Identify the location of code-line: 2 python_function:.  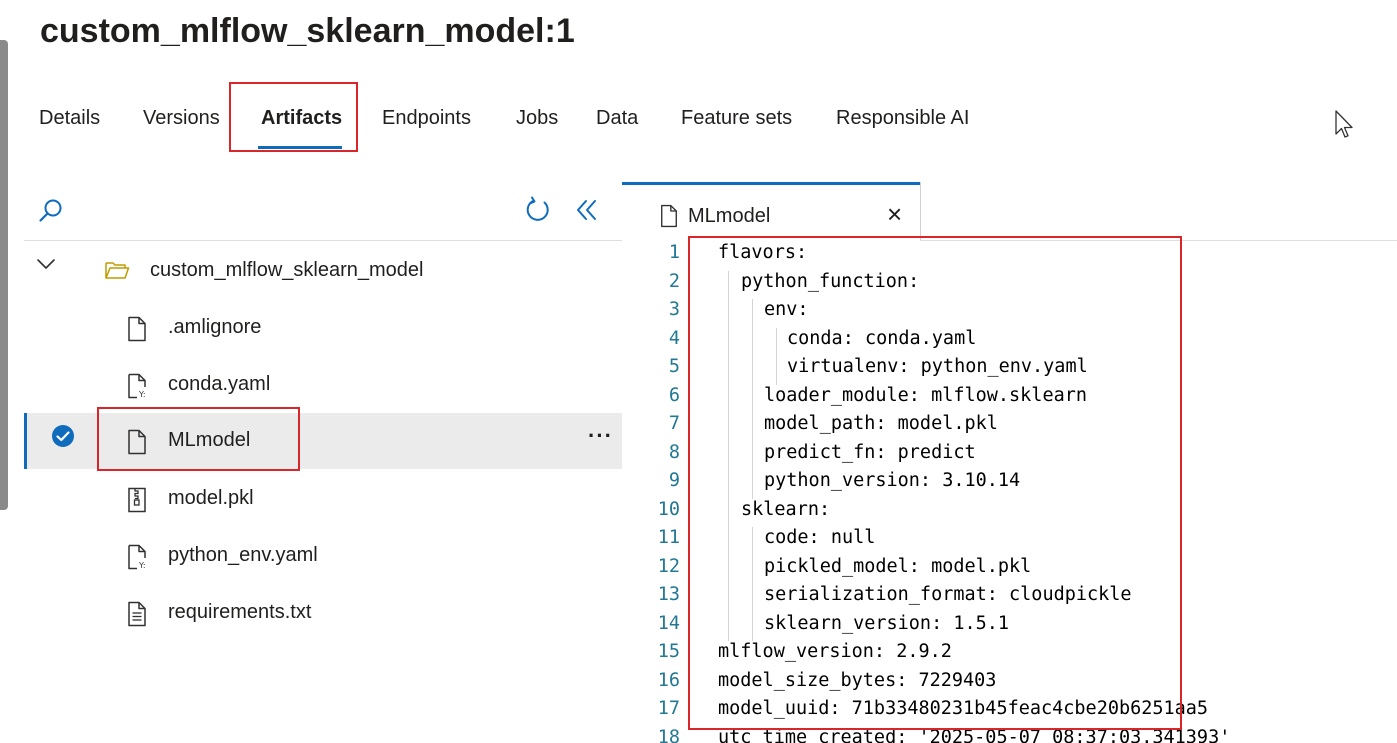
(1009, 284).